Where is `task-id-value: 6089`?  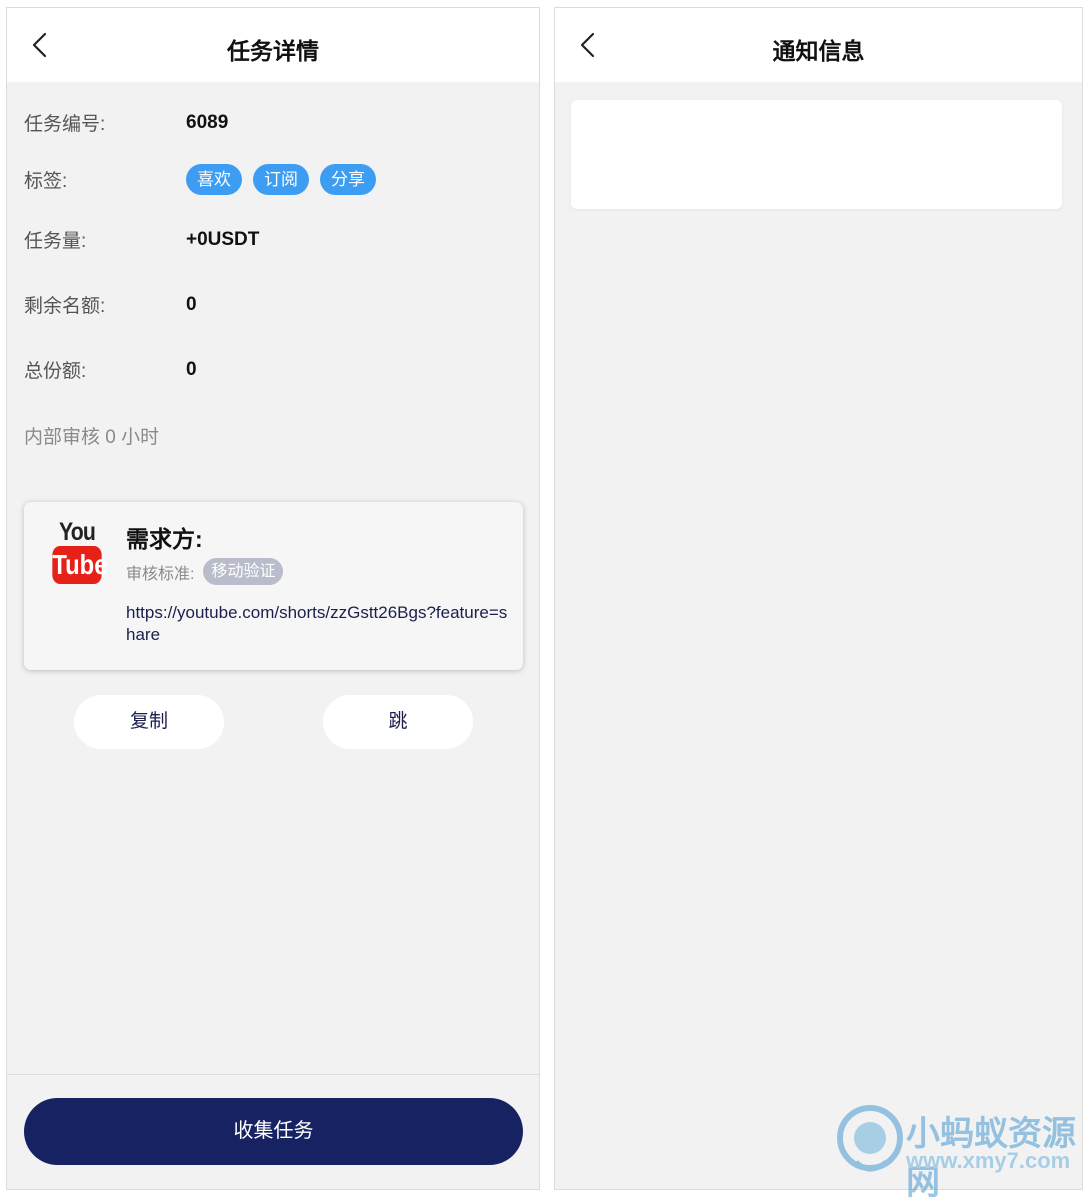 task-id-value: 6089 is located at coordinates (207, 122).